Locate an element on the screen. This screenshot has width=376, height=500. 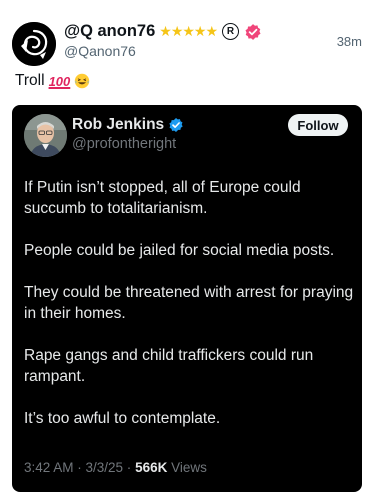
post-text: Troll 100 is located at coordinates (52, 81).